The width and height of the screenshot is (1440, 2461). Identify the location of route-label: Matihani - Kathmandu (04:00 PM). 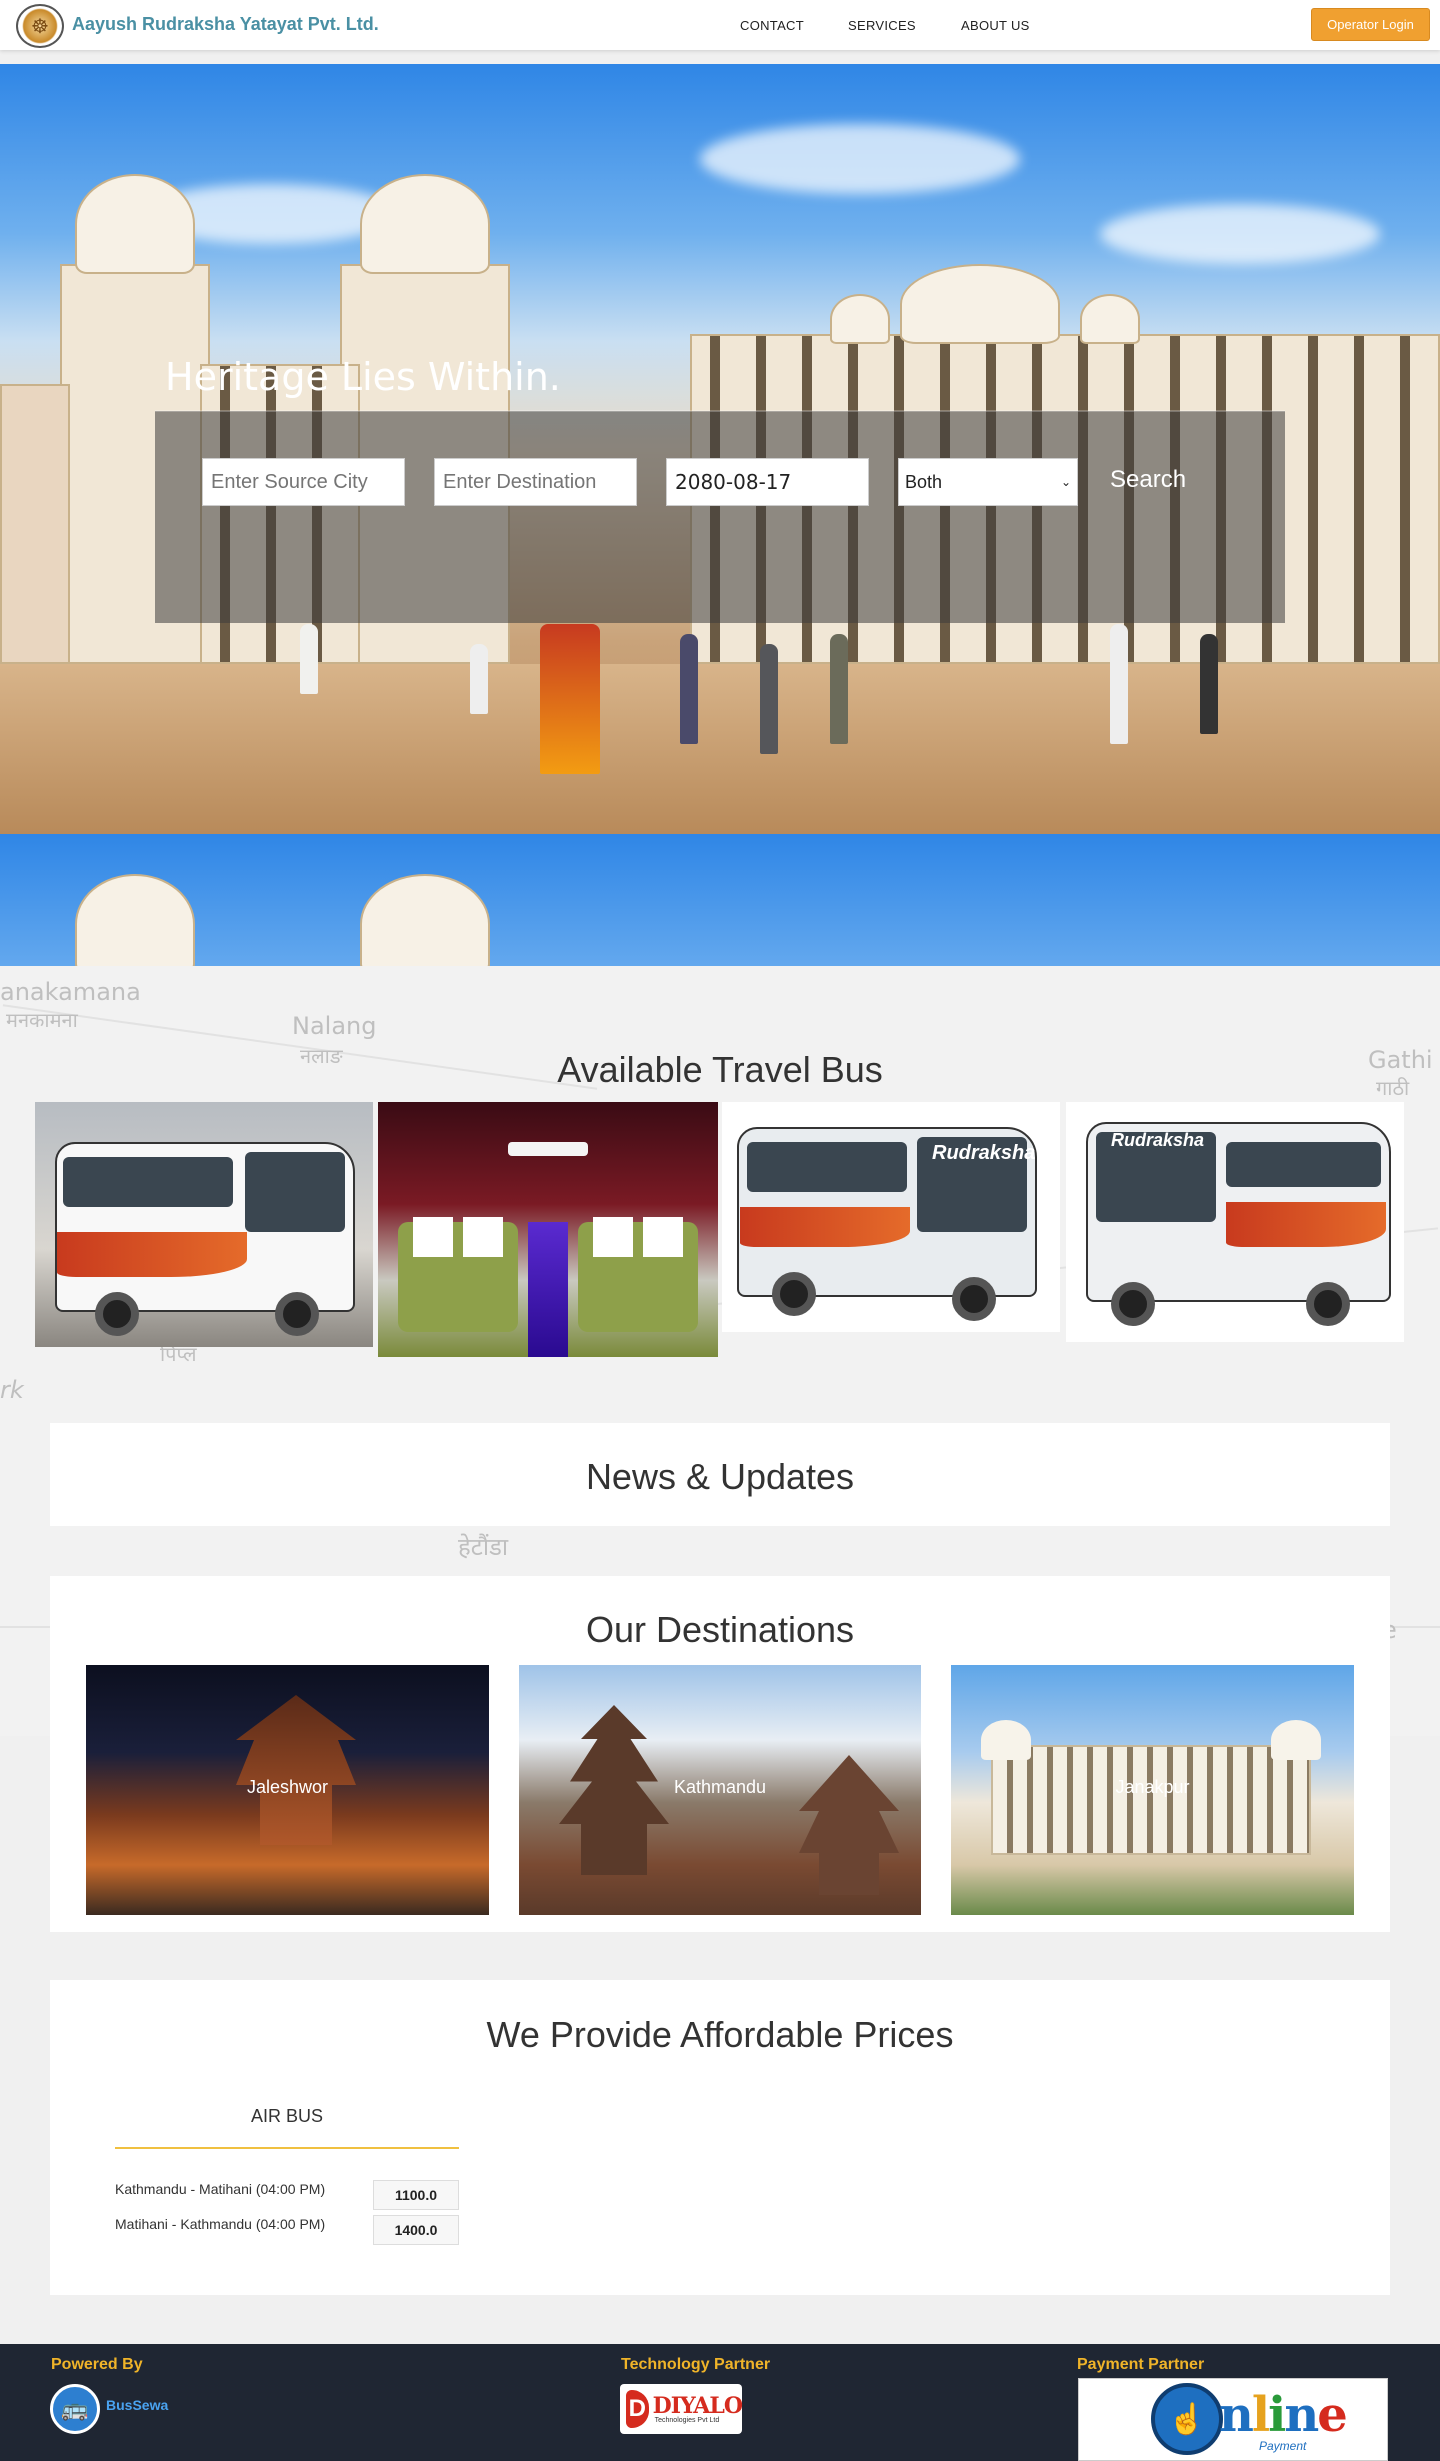
(220, 2224).